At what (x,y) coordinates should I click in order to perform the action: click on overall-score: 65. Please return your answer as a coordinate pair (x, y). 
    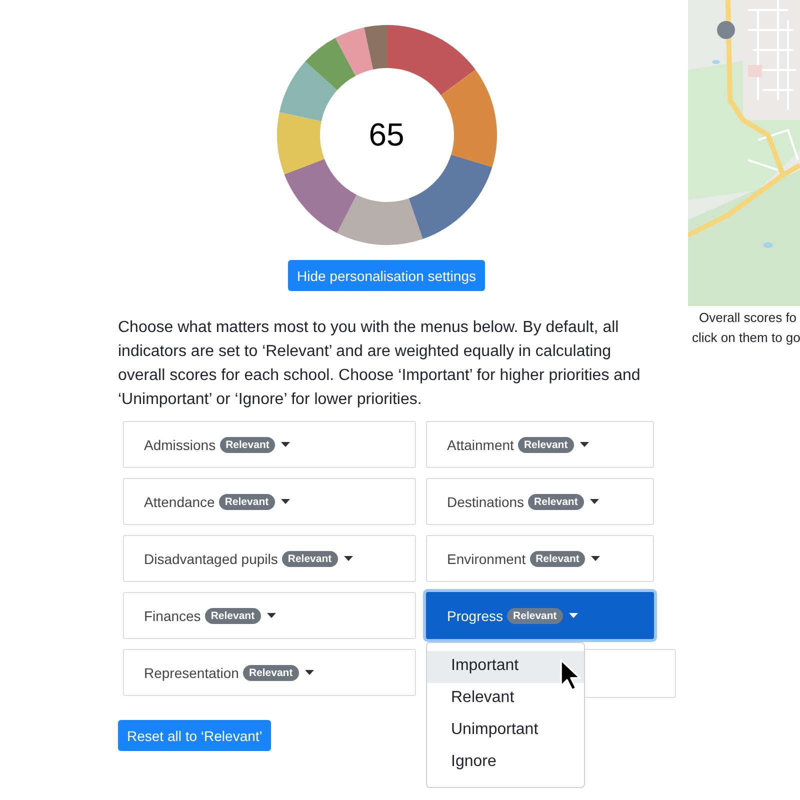
    Looking at the image, I should click on (386, 135).